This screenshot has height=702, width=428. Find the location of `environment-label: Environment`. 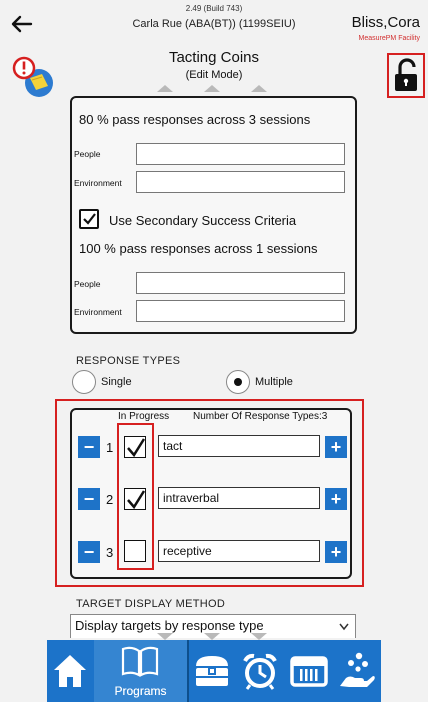

environment-label: Environment is located at coordinates (98, 183).